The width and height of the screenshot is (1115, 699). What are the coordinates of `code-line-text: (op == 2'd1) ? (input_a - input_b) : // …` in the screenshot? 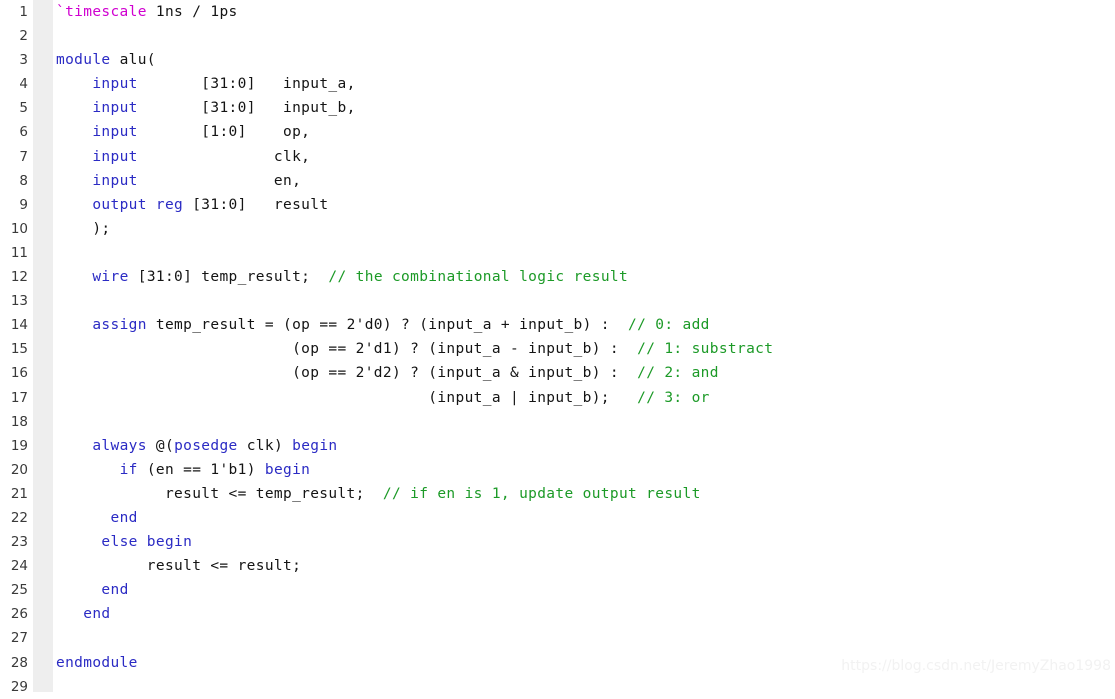 It's located at (414, 349).